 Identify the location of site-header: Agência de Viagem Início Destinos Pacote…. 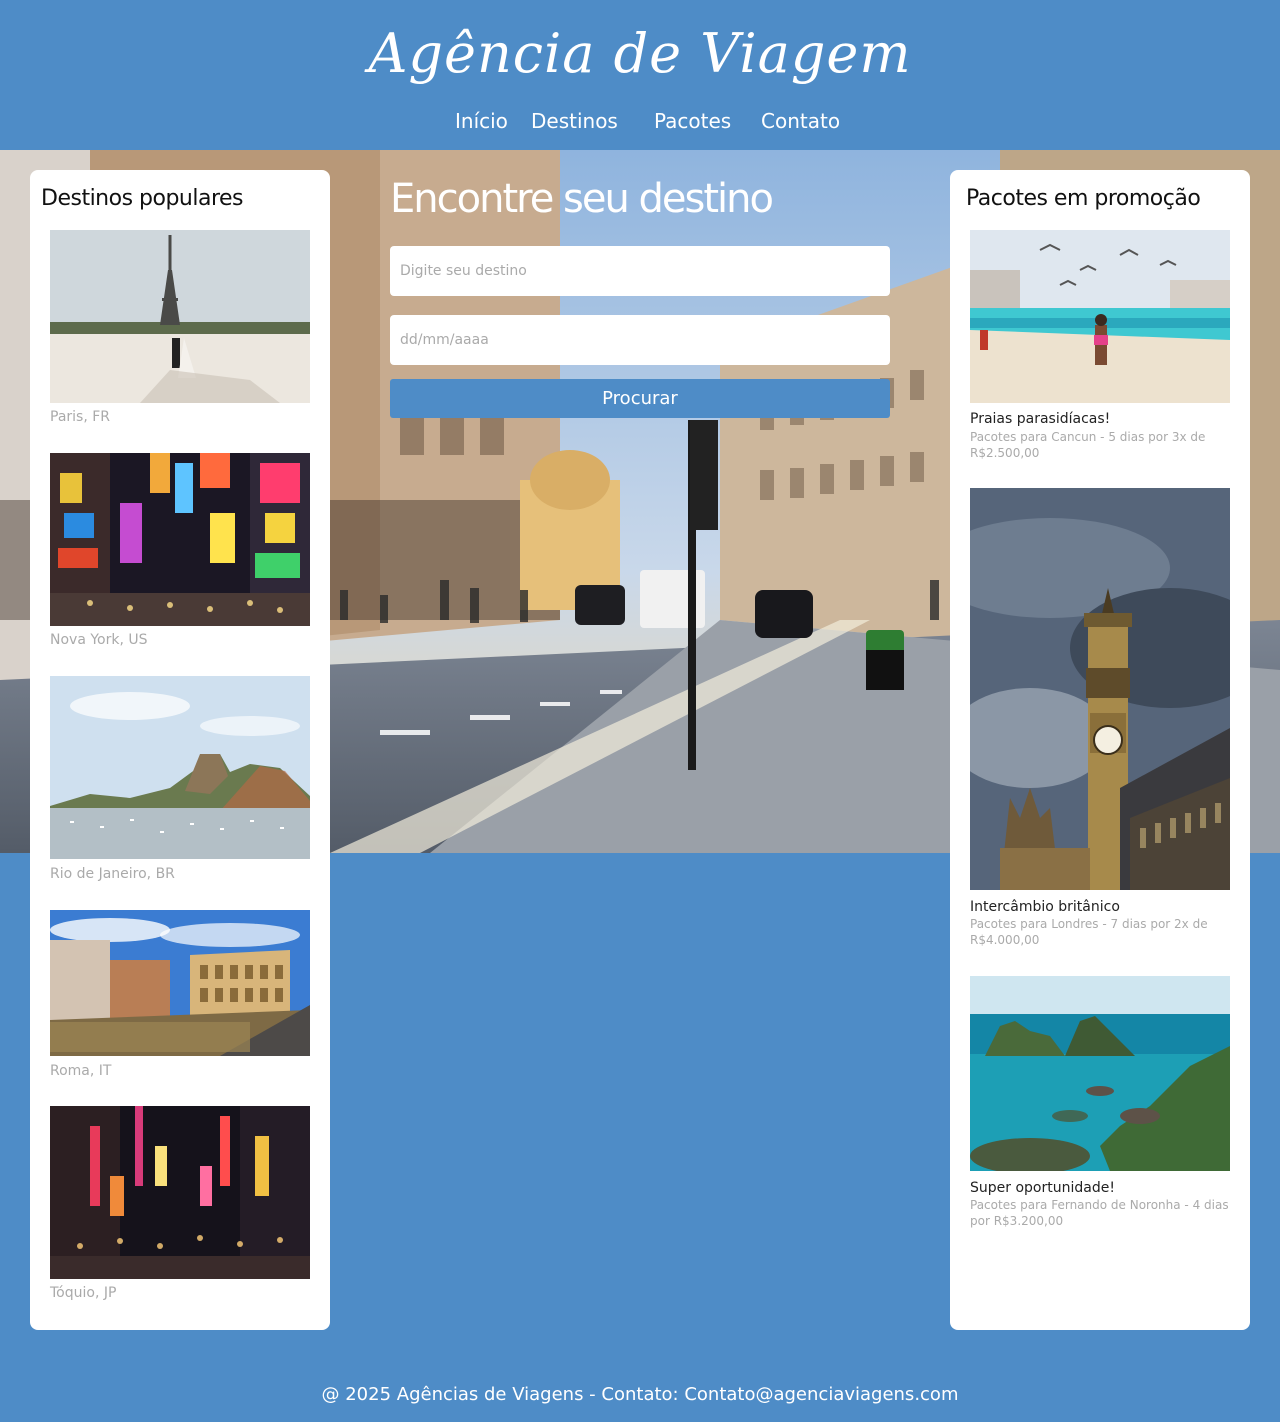
(640, 75).